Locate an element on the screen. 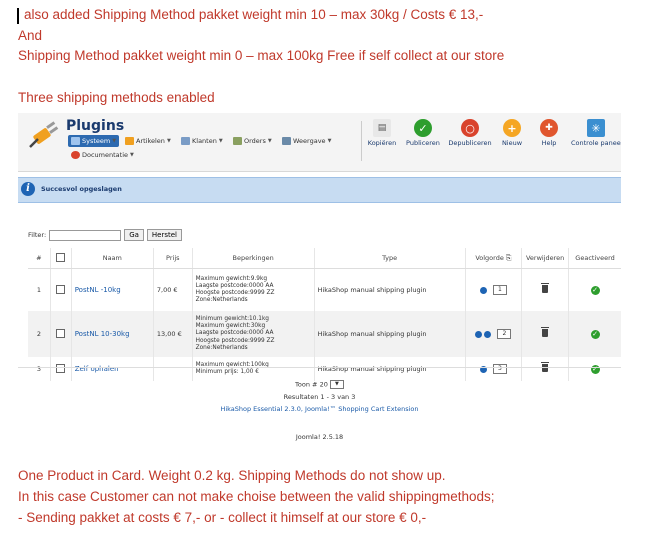 The width and height of the screenshot is (661, 542). menu-label: Artikelen is located at coordinates (150, 141).